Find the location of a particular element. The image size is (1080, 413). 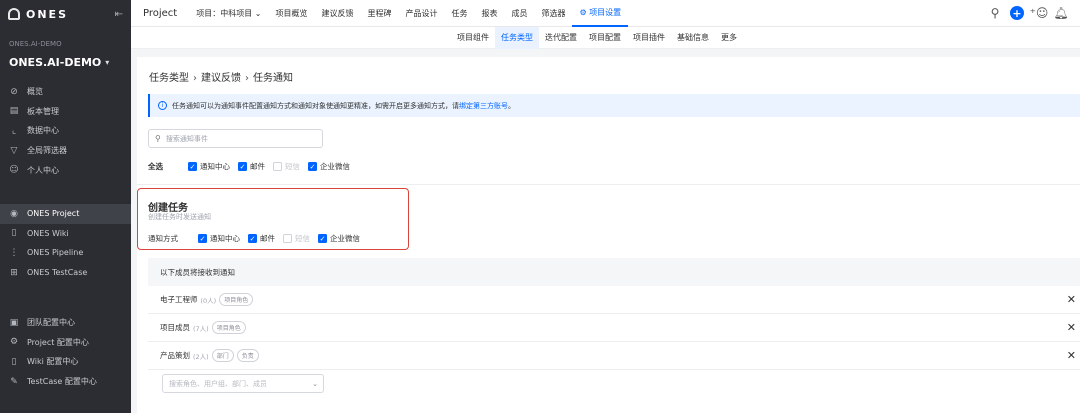

event-subtitle: 创建任务时发送通知 is located at coordinates (179, 217).